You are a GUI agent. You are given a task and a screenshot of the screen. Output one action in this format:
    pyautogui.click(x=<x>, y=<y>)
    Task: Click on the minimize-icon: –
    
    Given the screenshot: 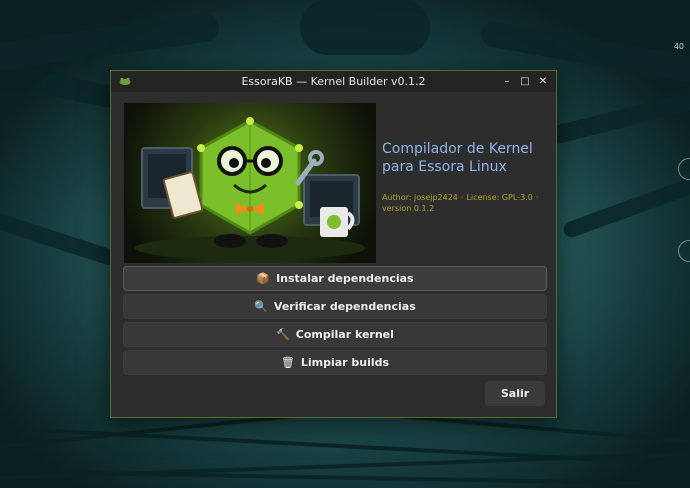 What is the action you would take?
    pyautogui.click(x=507, y=81)
    